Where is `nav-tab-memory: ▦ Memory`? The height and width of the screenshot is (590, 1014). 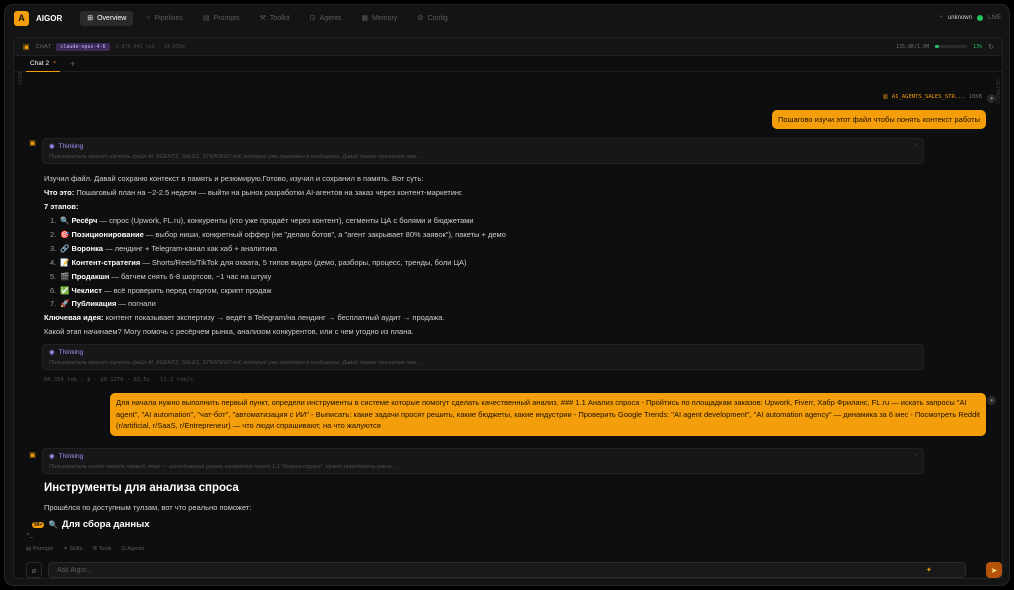
nav-tab-memory: ▦ Memory is located at coordinates (379, 18).